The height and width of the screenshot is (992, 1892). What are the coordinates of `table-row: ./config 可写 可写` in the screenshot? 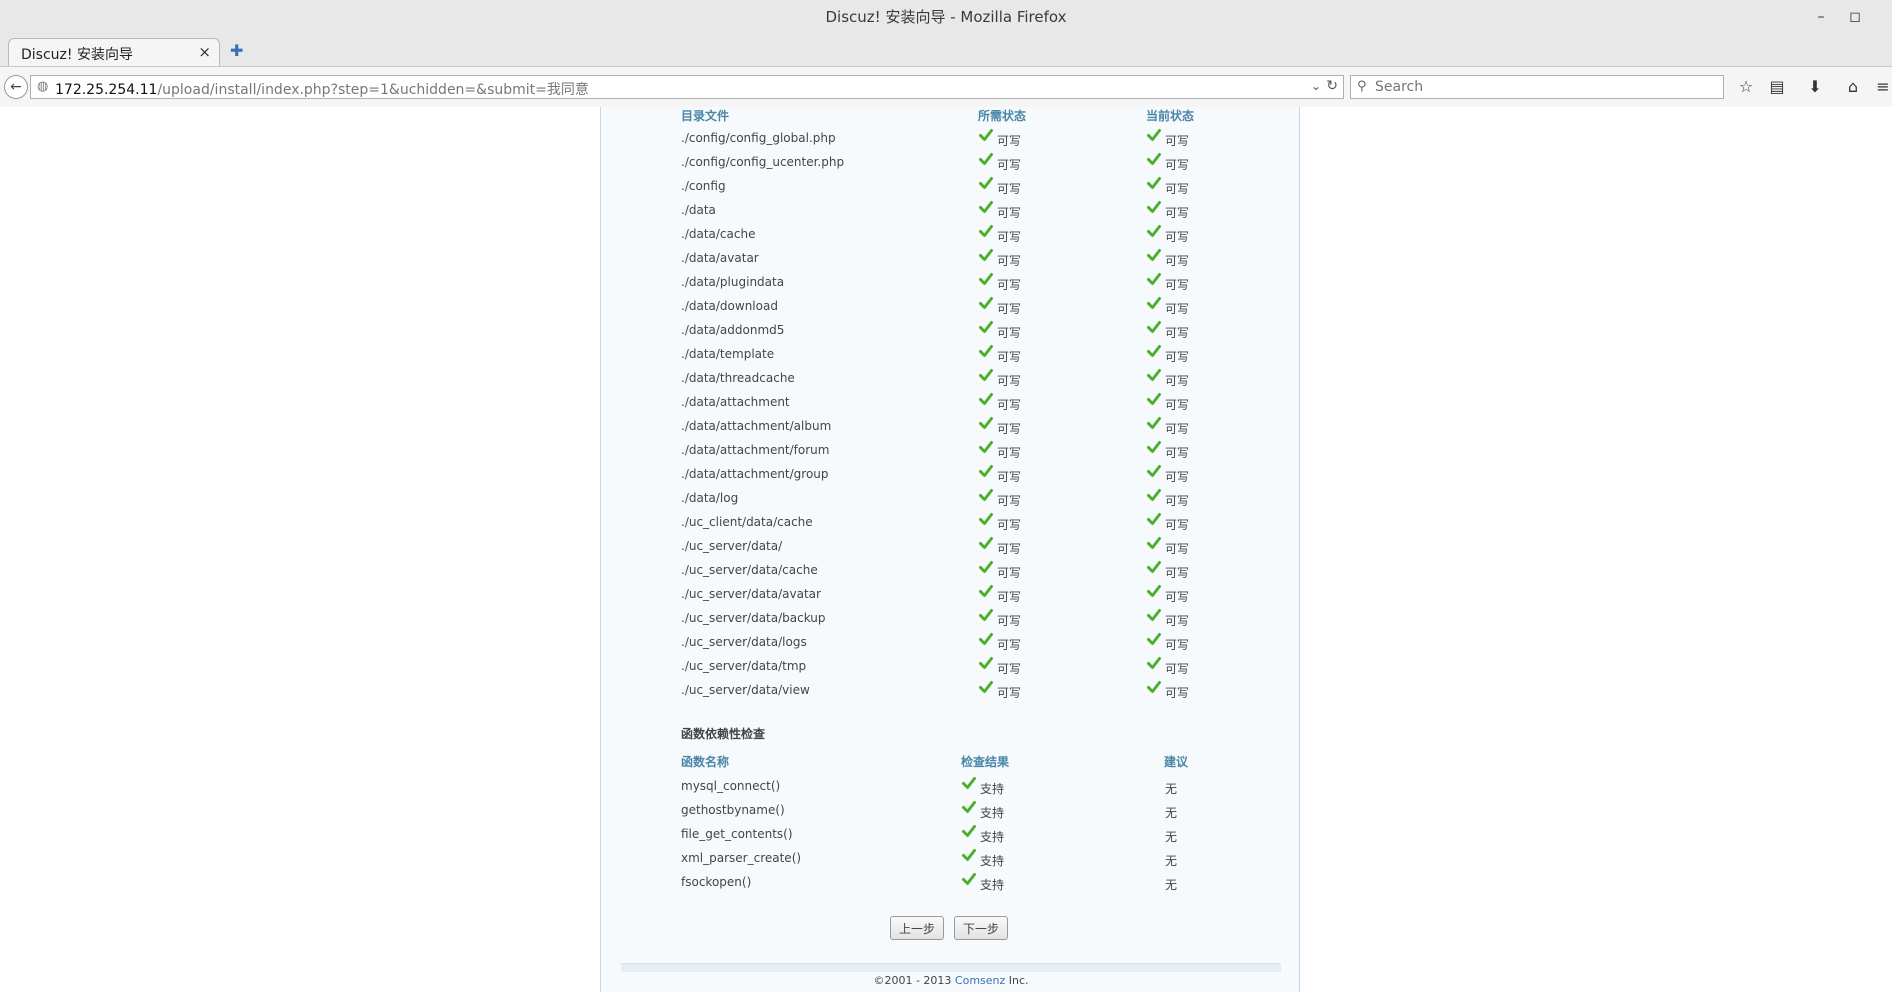 It's located at (951, 187).